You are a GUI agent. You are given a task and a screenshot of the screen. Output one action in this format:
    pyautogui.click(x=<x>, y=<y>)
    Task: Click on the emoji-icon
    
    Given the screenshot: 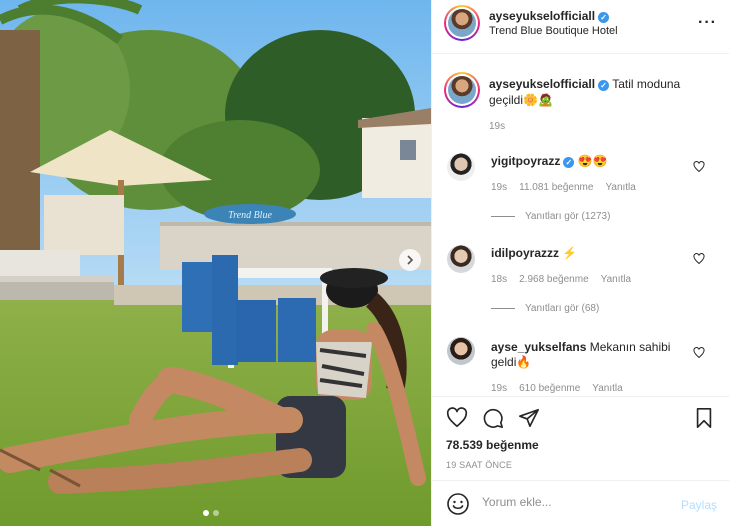 What is the action you would take?
    pyautogui.click(x=458, y=504)
    